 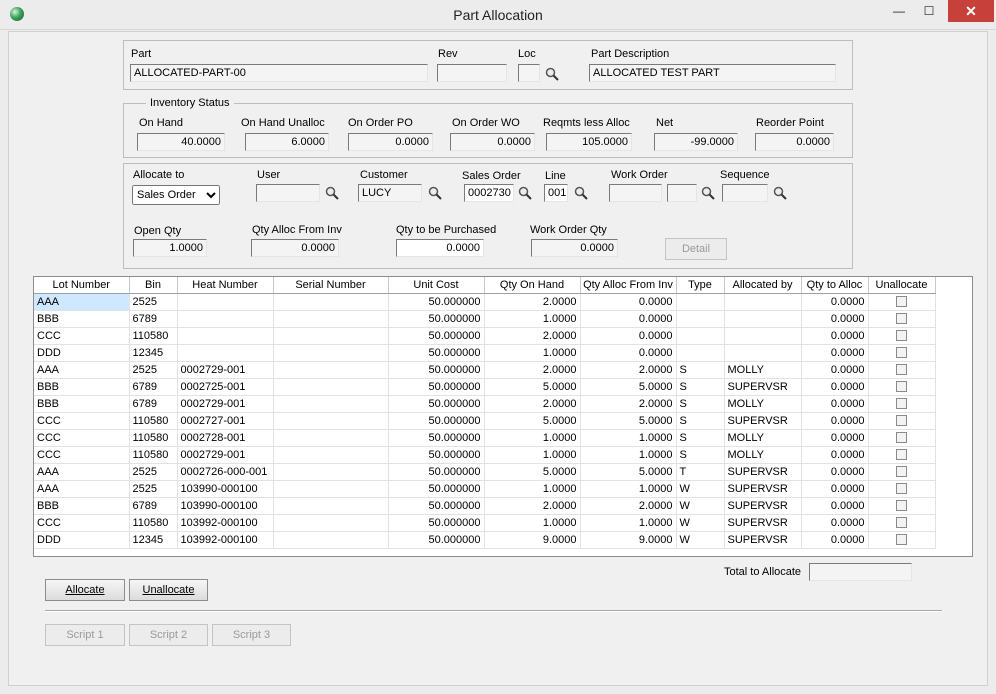 I want to click on table-cell: AAA, so click(x=82, y=472).